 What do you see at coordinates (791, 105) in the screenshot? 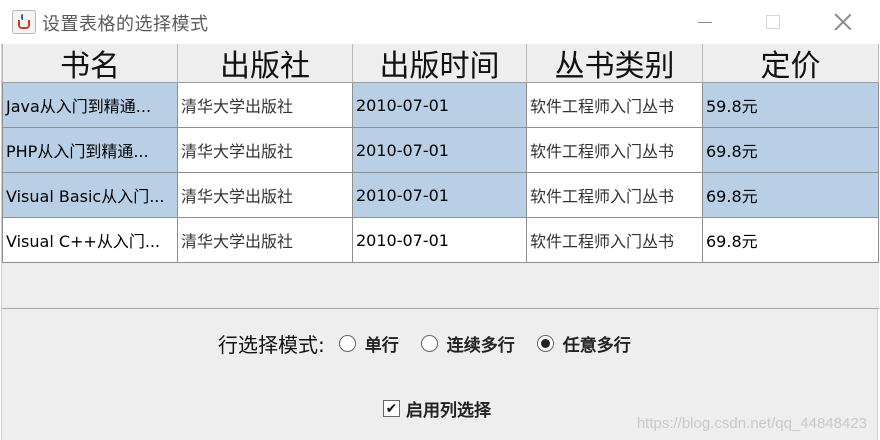
I see `table-cell: 59.8元` at bounding box center [791, 105].